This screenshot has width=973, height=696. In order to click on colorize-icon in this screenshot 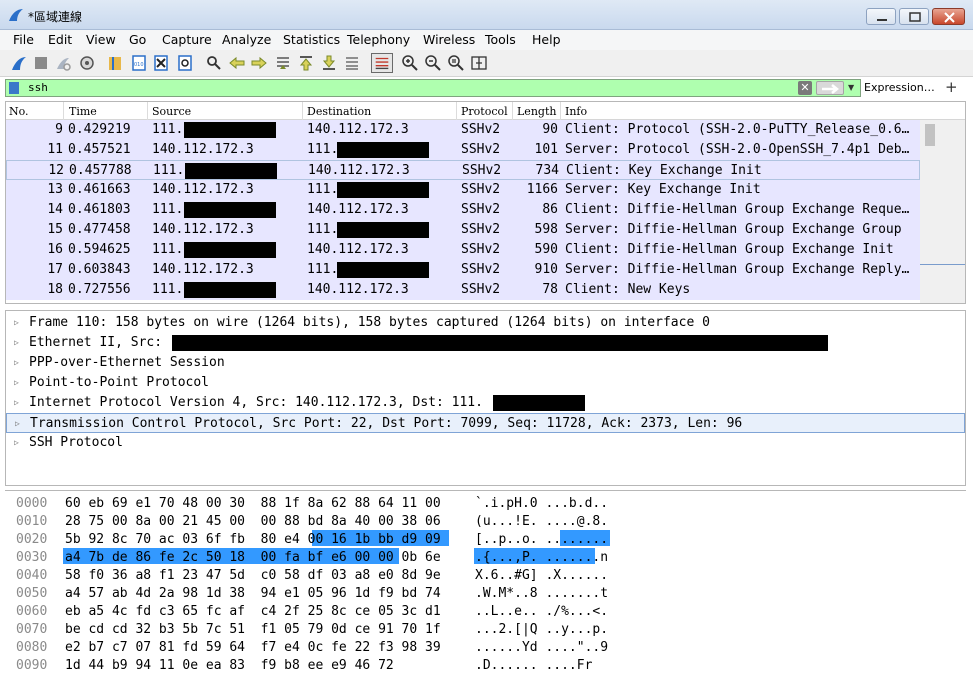, I will do `click(382, 63)`.